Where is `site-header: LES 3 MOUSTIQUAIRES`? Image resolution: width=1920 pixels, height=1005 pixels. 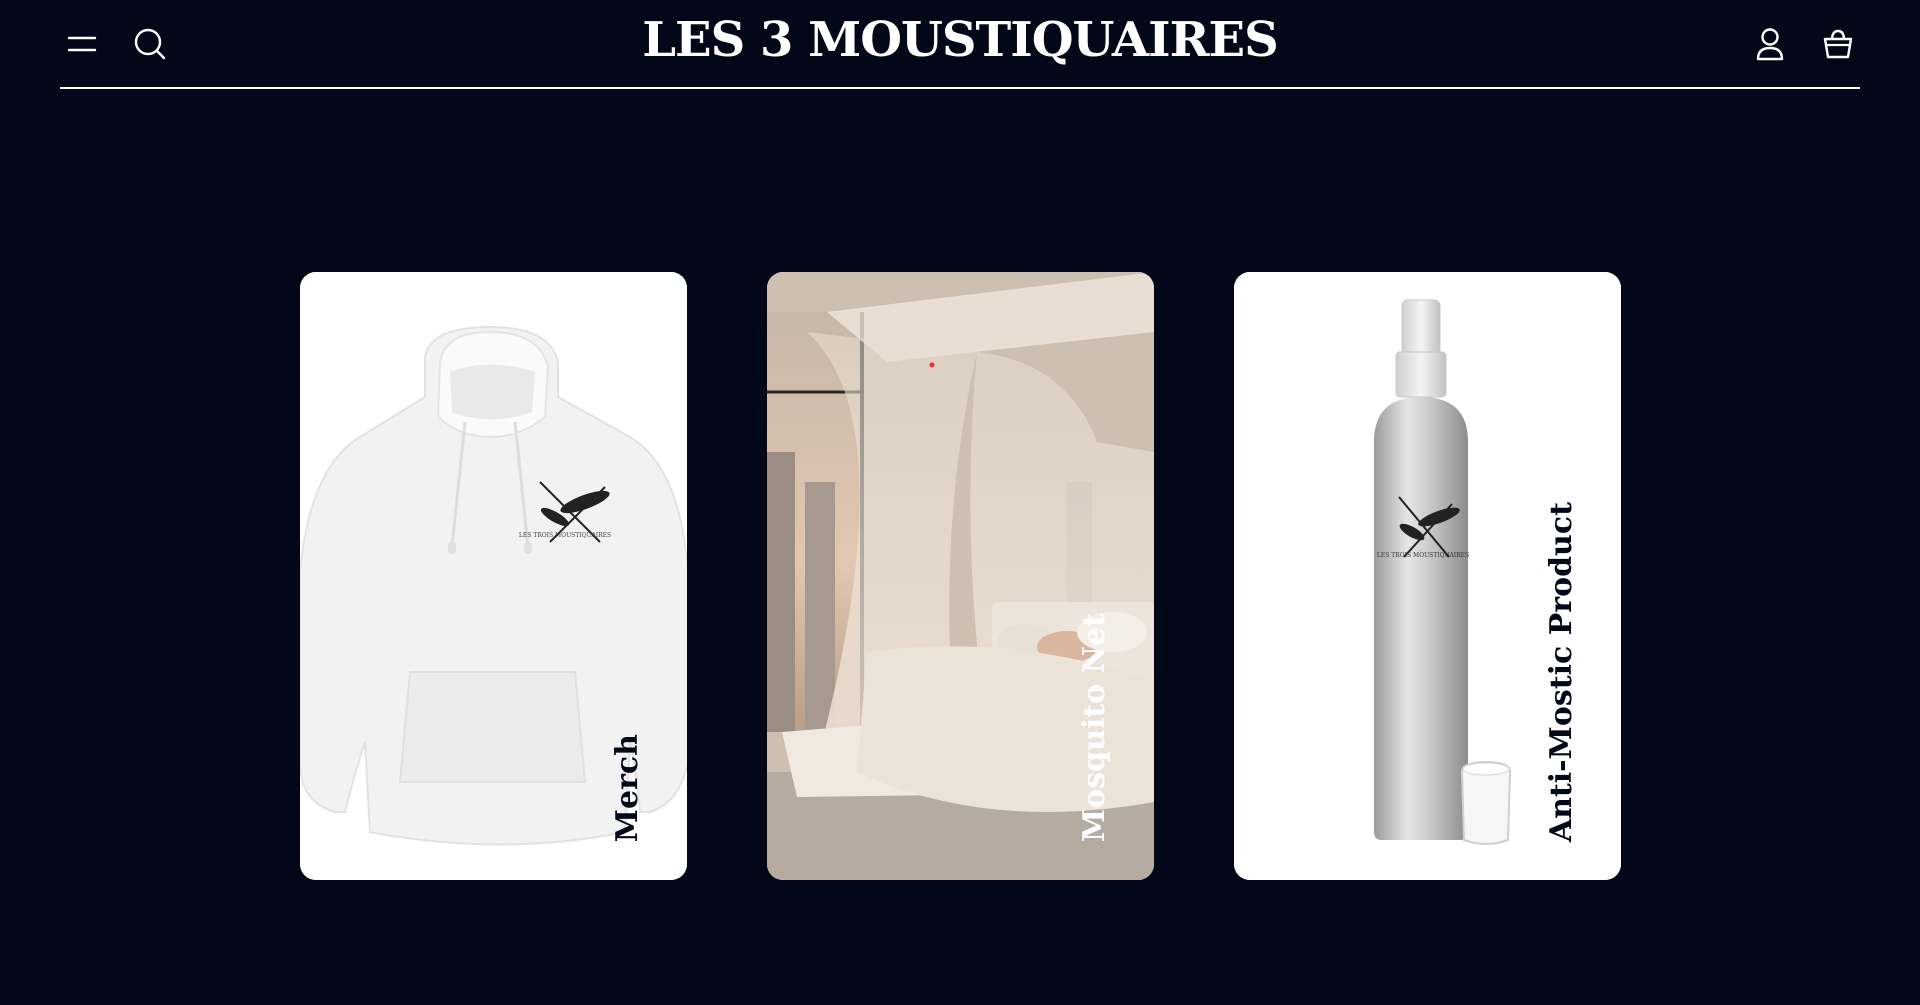 site-header: LES 3 MOUSTIQUAIRES is located at coordinates (960, 44).